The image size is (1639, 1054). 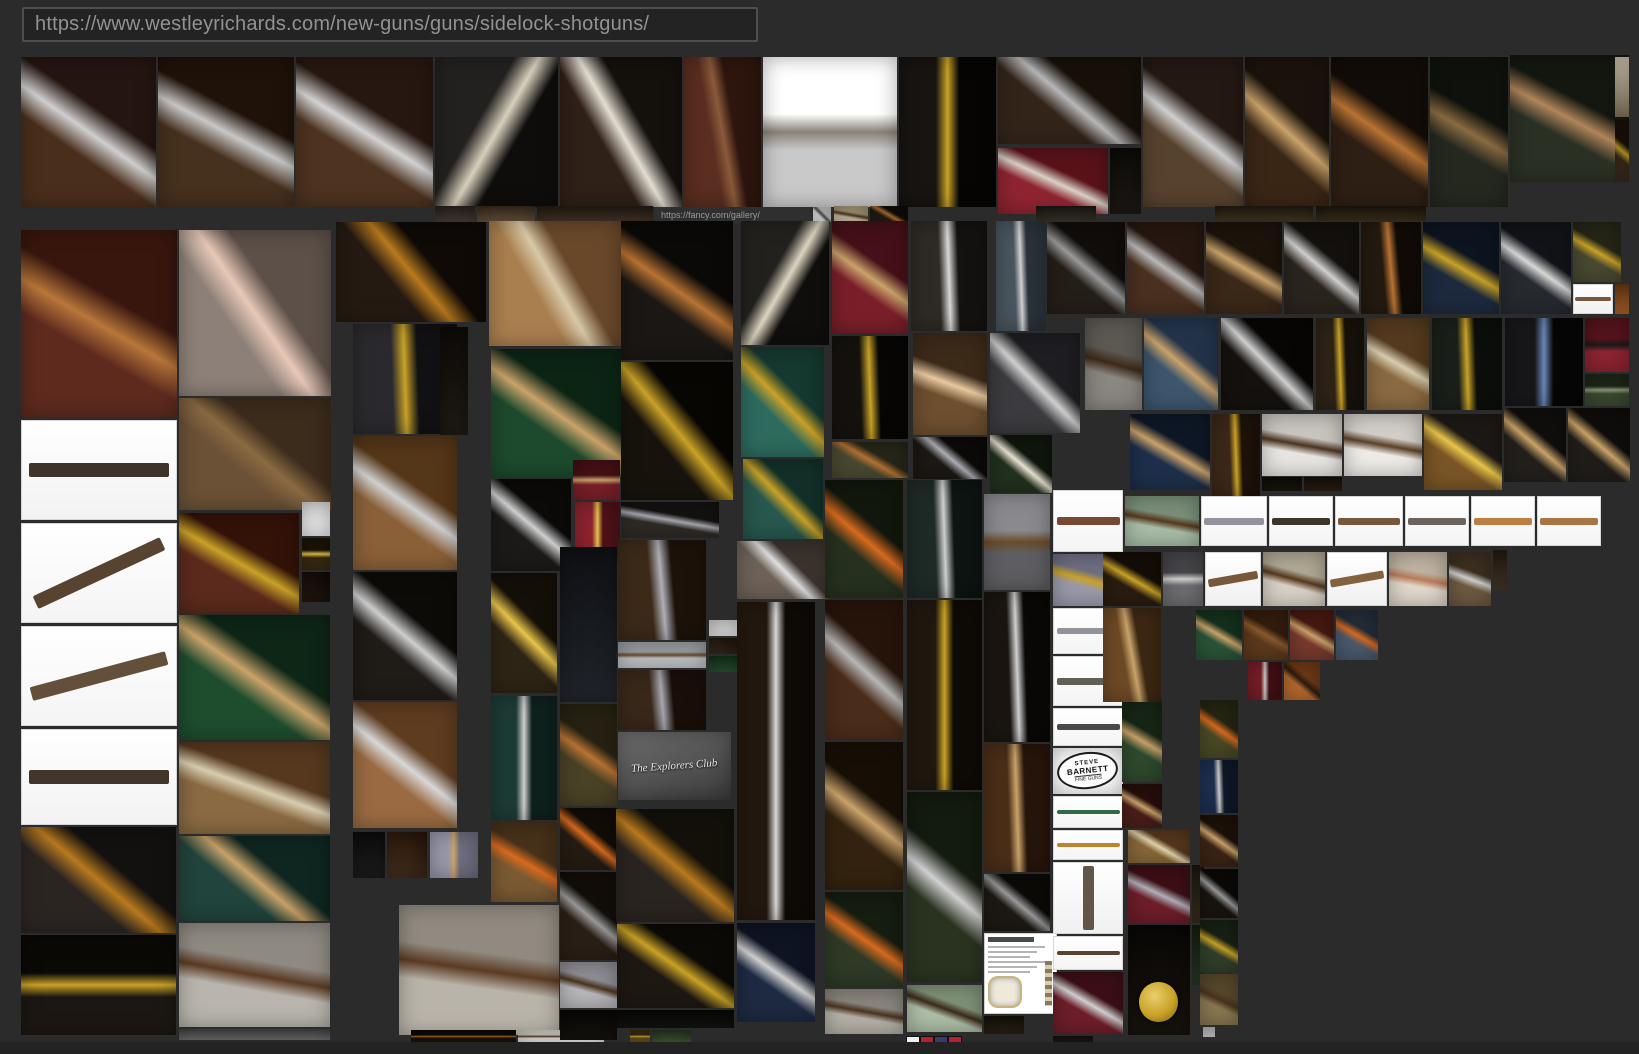 I want to click on document-thumbnail, so click(x=1020, y=973).